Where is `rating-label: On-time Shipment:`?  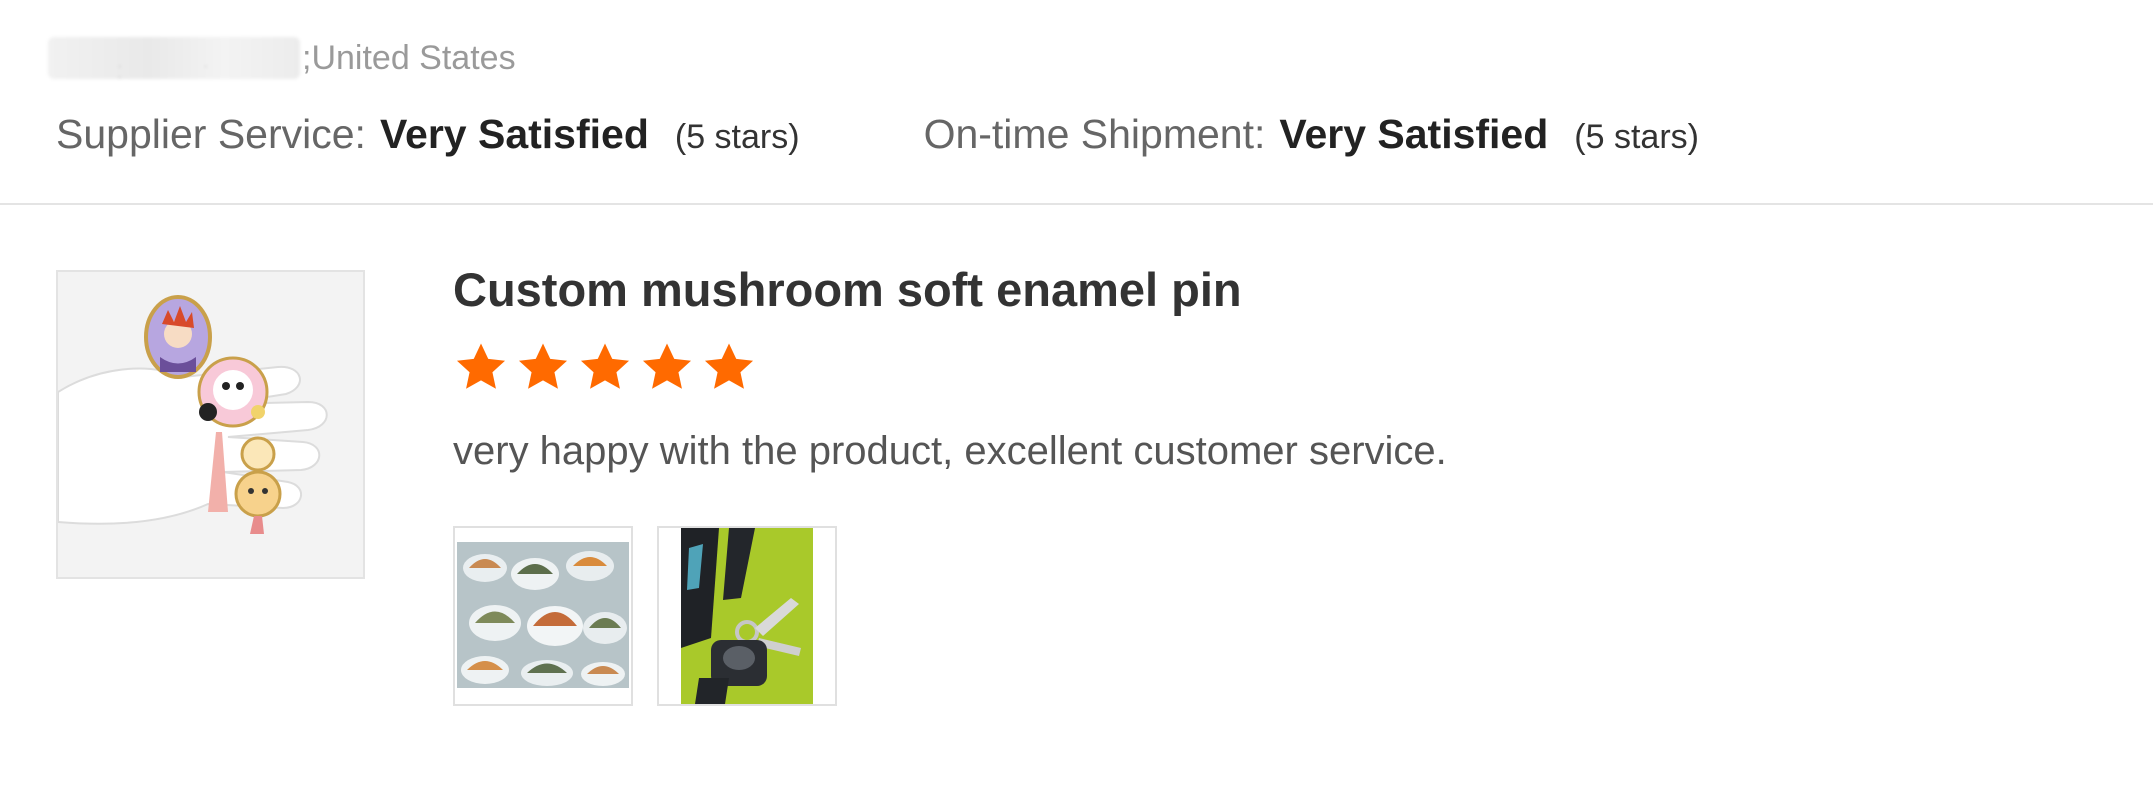
rating-label: On-time Shipment: is located at coordinates (1094, 133).